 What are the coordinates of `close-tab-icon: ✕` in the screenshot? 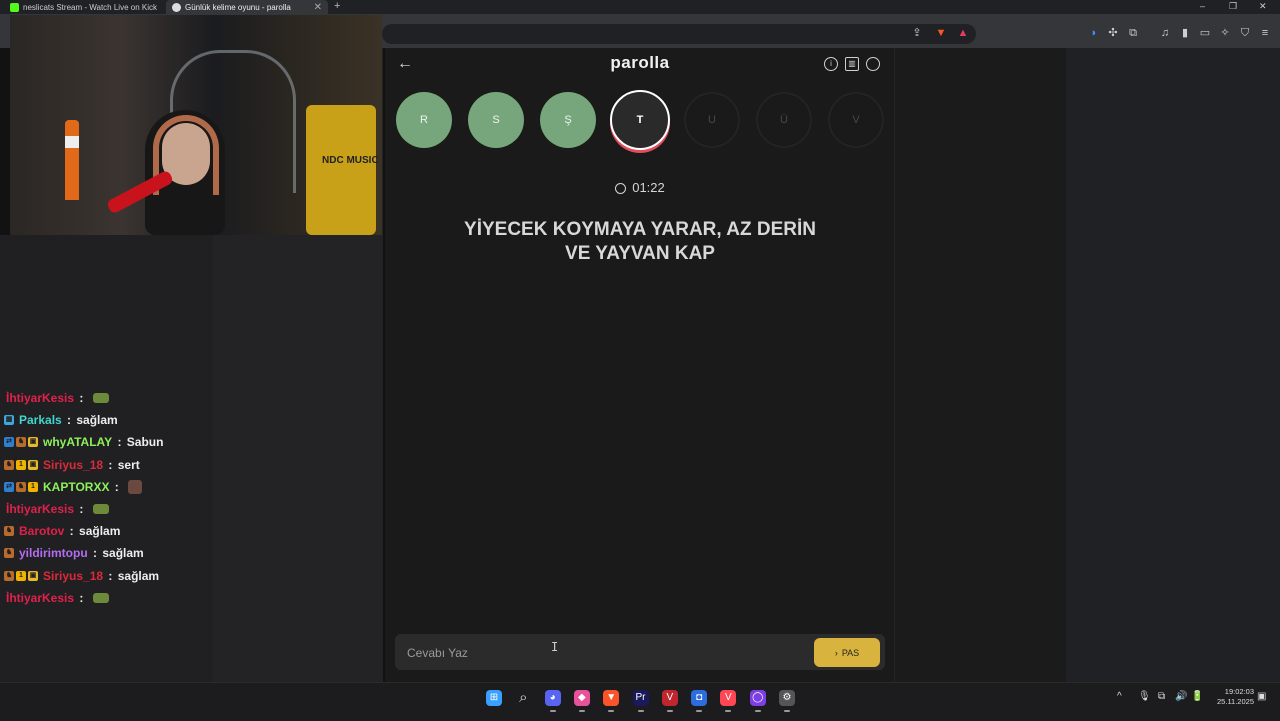 It's located at (318, 7).